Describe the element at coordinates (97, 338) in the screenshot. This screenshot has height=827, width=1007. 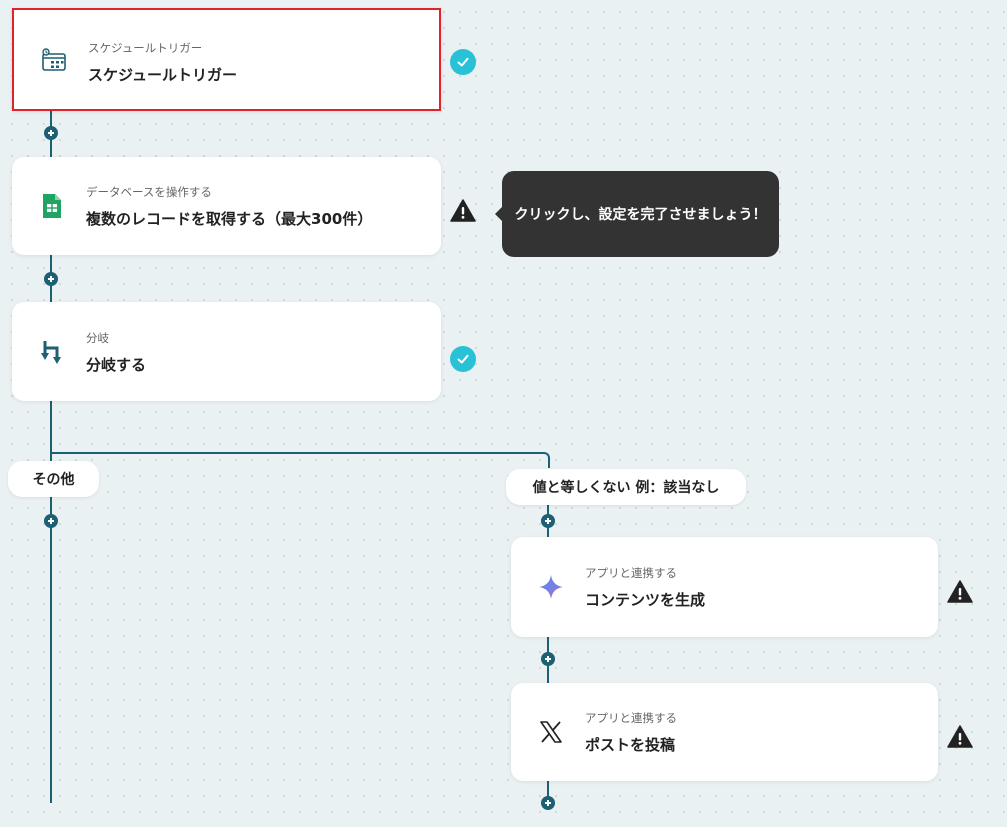
I see `node-subtitle: 分岐` at that location.